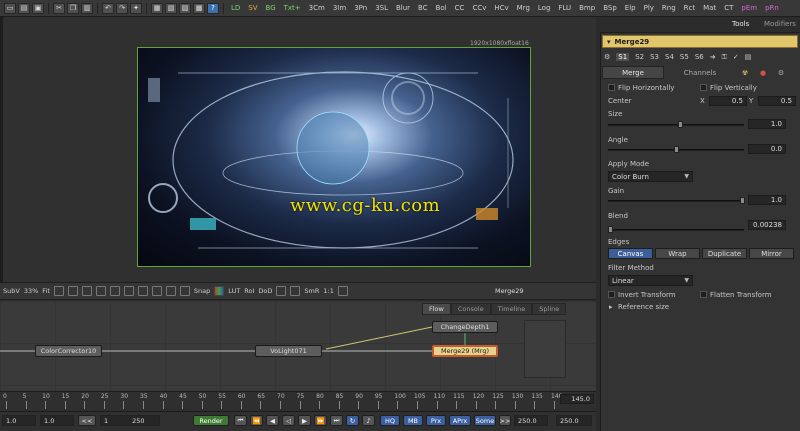  I want to click on current-time-field: 145.0, so click(577, 399).